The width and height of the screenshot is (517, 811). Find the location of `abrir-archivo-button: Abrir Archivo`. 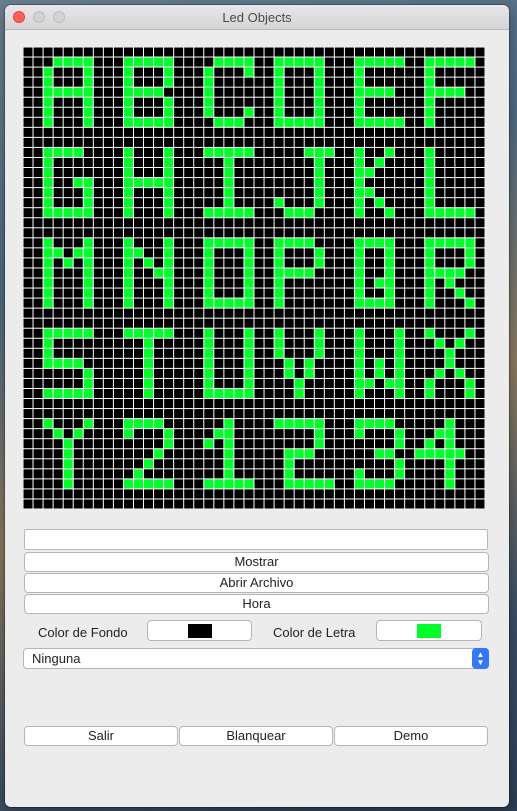

abrir-archivo-button: Abrir Archivo is located at coordinates (256, 583).